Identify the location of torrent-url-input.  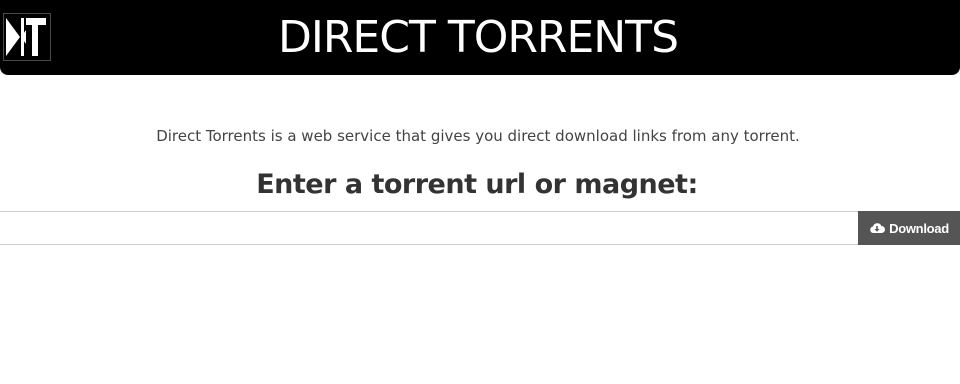
(429, 228).